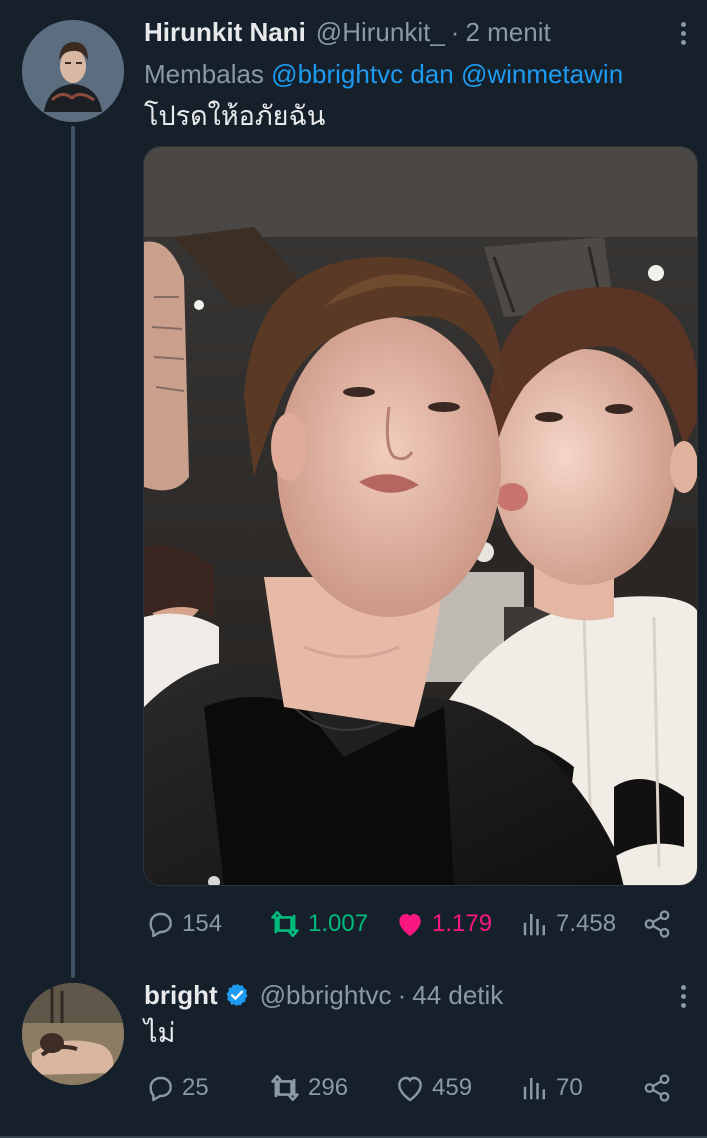 The width and height of the screenshot is (707, 1138). Describe the element at coordinates (452, 1087) in the screenshot. I see `like-count: 459` at that location.